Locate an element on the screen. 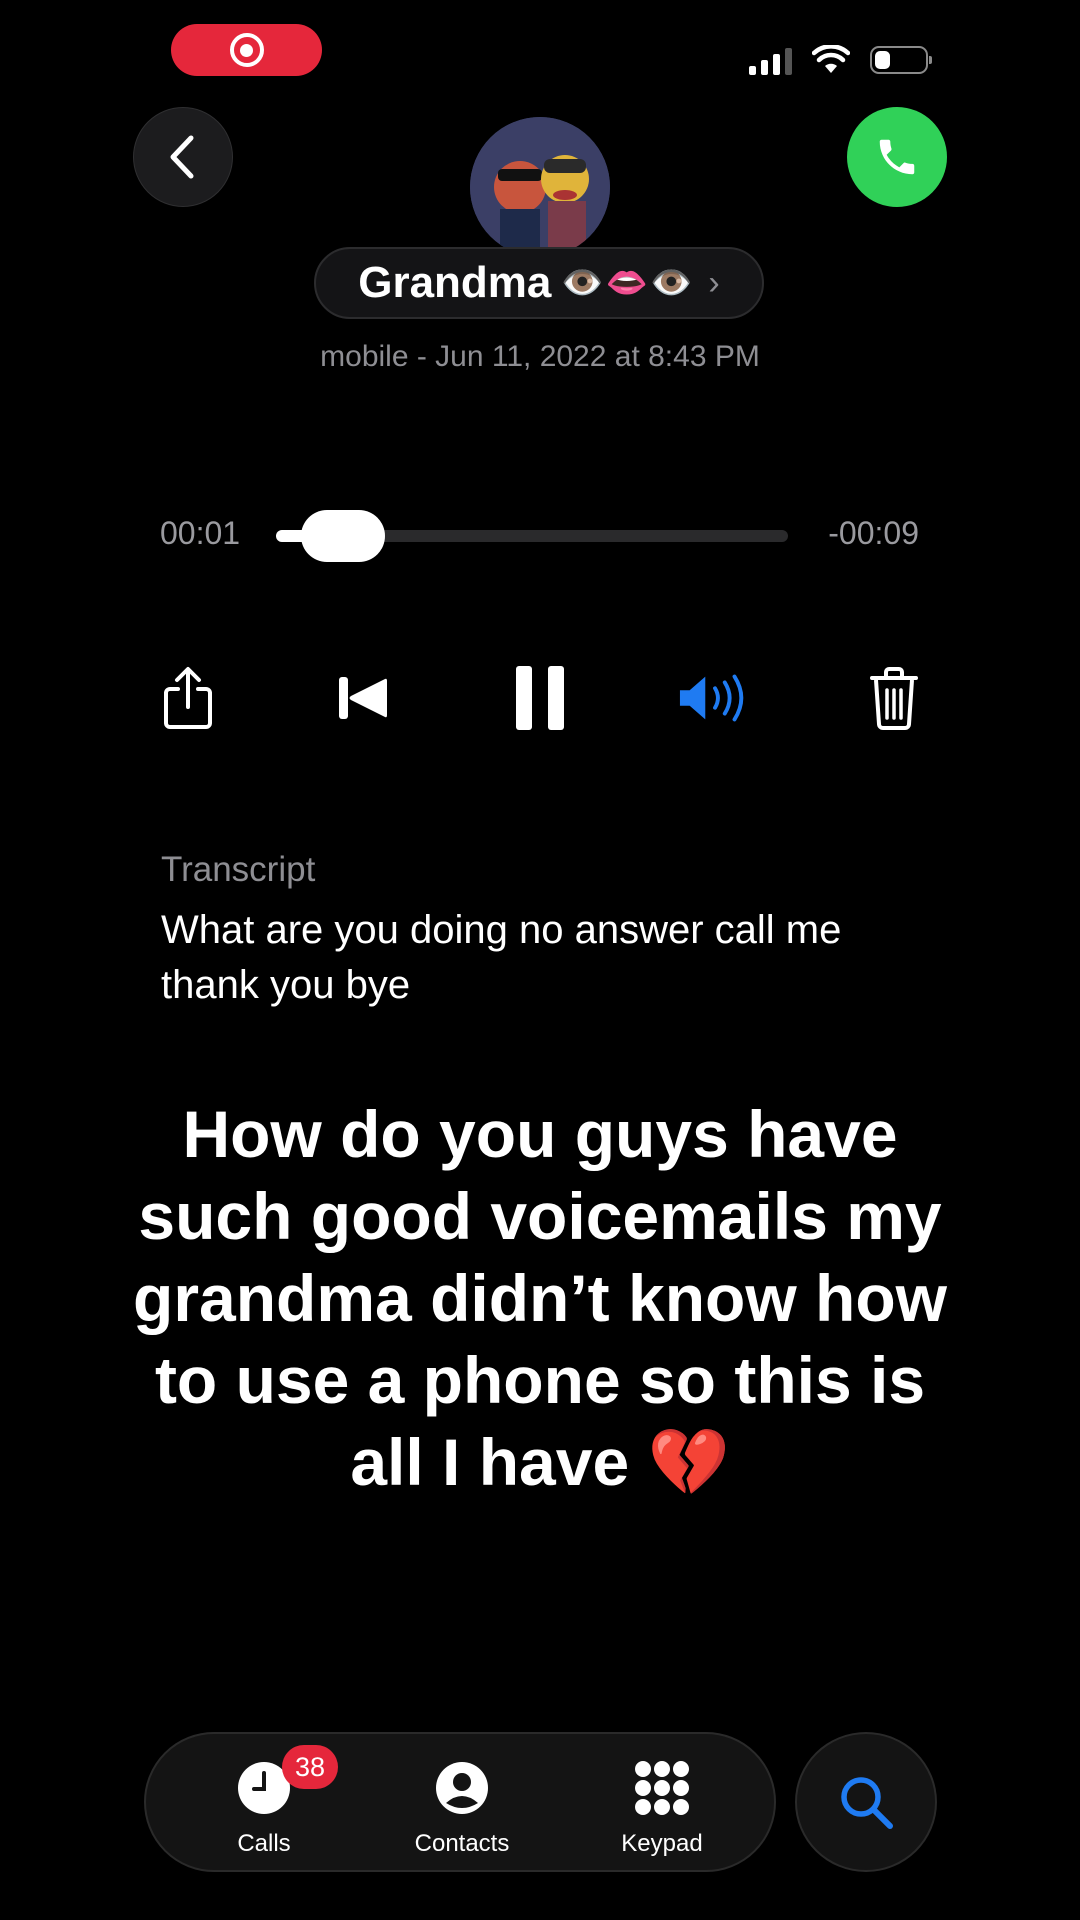  call-back-button is located at coordinates (897, 157).